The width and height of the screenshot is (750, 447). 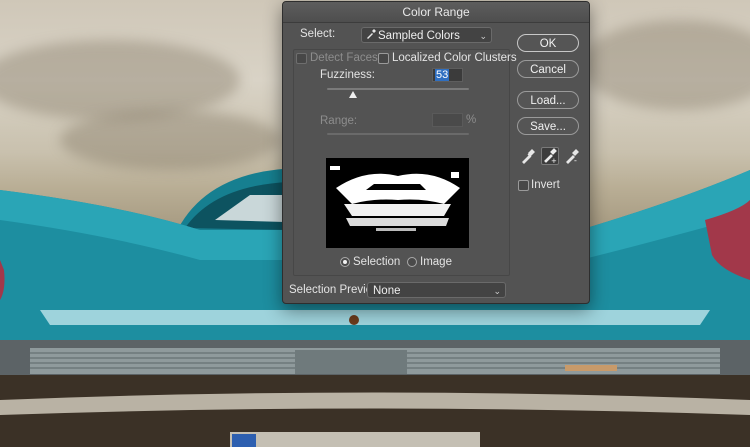 What do you see at coordinates (377, 262) in the screenshot?
I see `selection-radio-label: Selection` at bounding box center [377, 262].